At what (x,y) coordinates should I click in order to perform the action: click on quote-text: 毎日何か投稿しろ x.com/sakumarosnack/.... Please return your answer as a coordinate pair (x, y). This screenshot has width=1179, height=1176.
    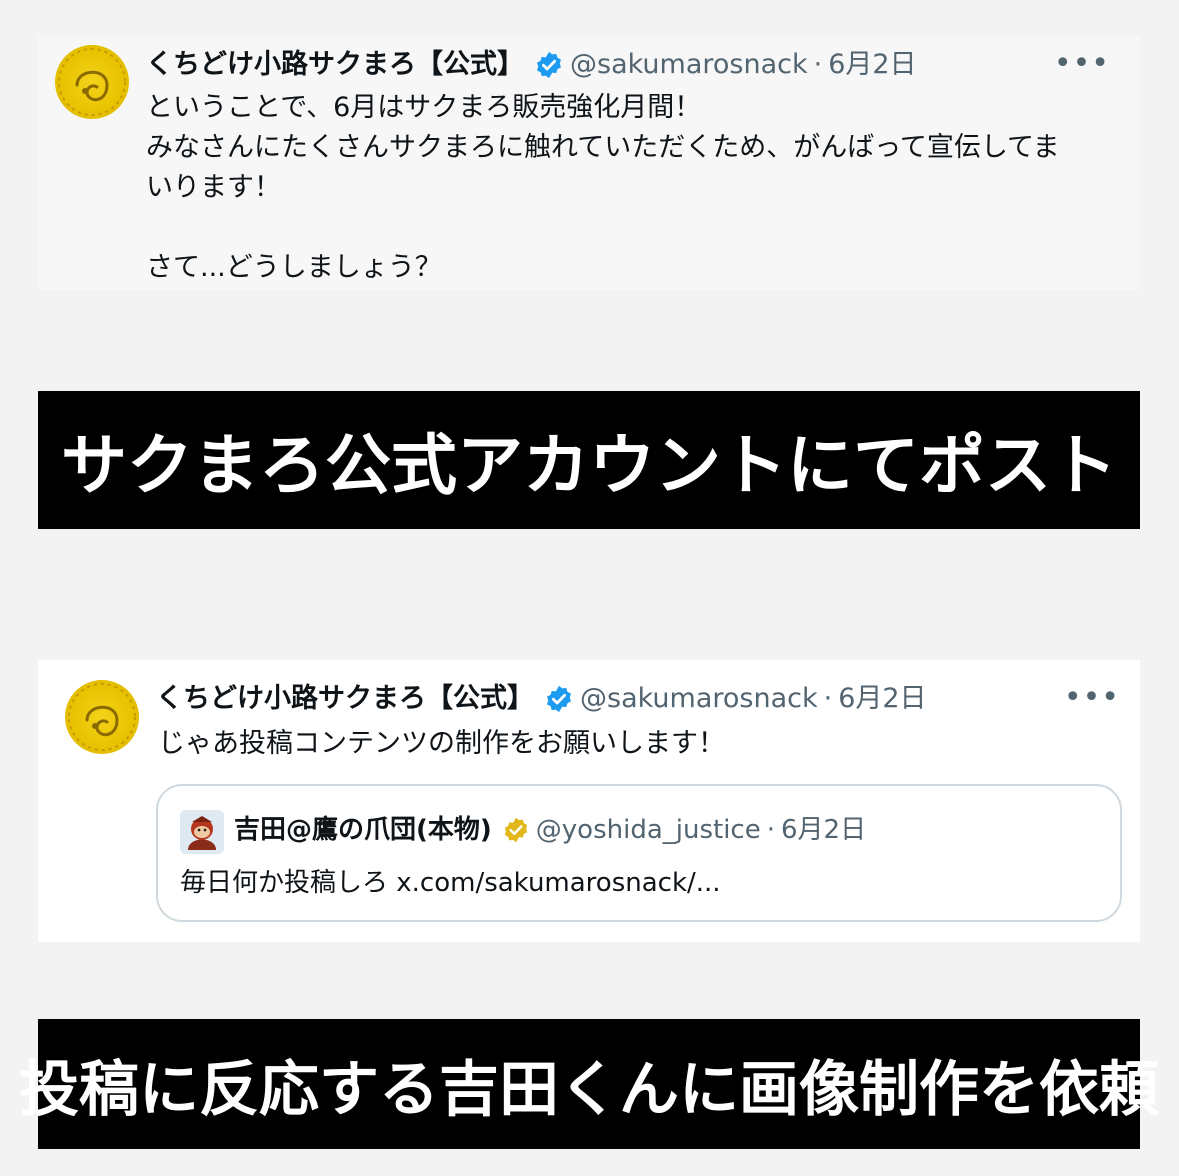
    Looking at the image, I should click on (450, 883).